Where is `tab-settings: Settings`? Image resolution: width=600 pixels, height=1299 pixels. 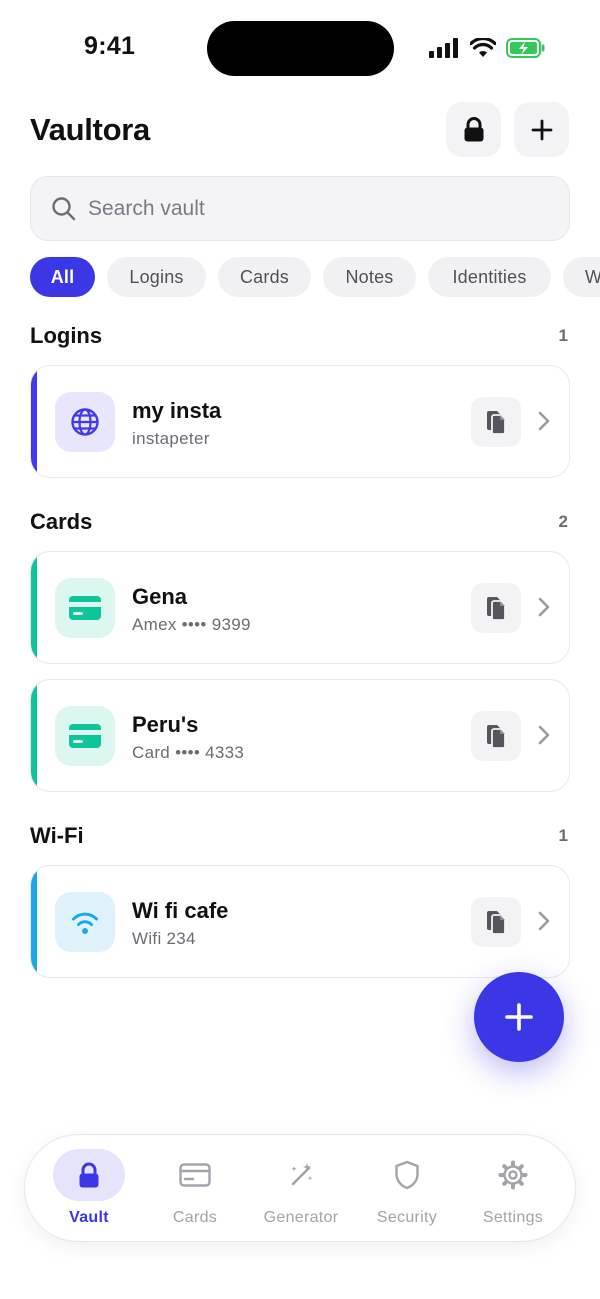 tab-settings: Settings is located at coordinates (513, 1189).